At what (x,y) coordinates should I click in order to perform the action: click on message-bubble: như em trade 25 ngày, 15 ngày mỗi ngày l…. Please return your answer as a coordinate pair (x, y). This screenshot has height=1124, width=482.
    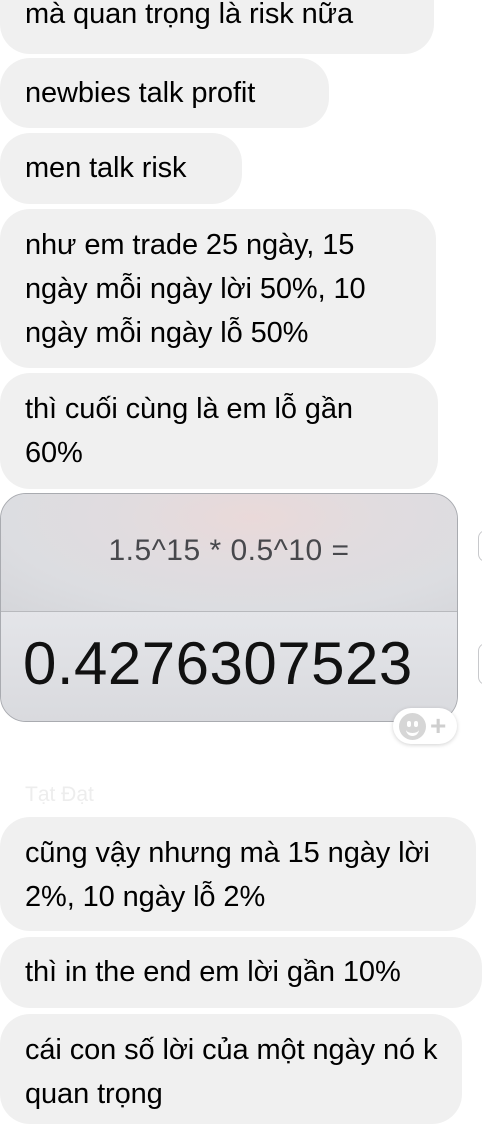
    Looking at the image, I should click on (218, 288).